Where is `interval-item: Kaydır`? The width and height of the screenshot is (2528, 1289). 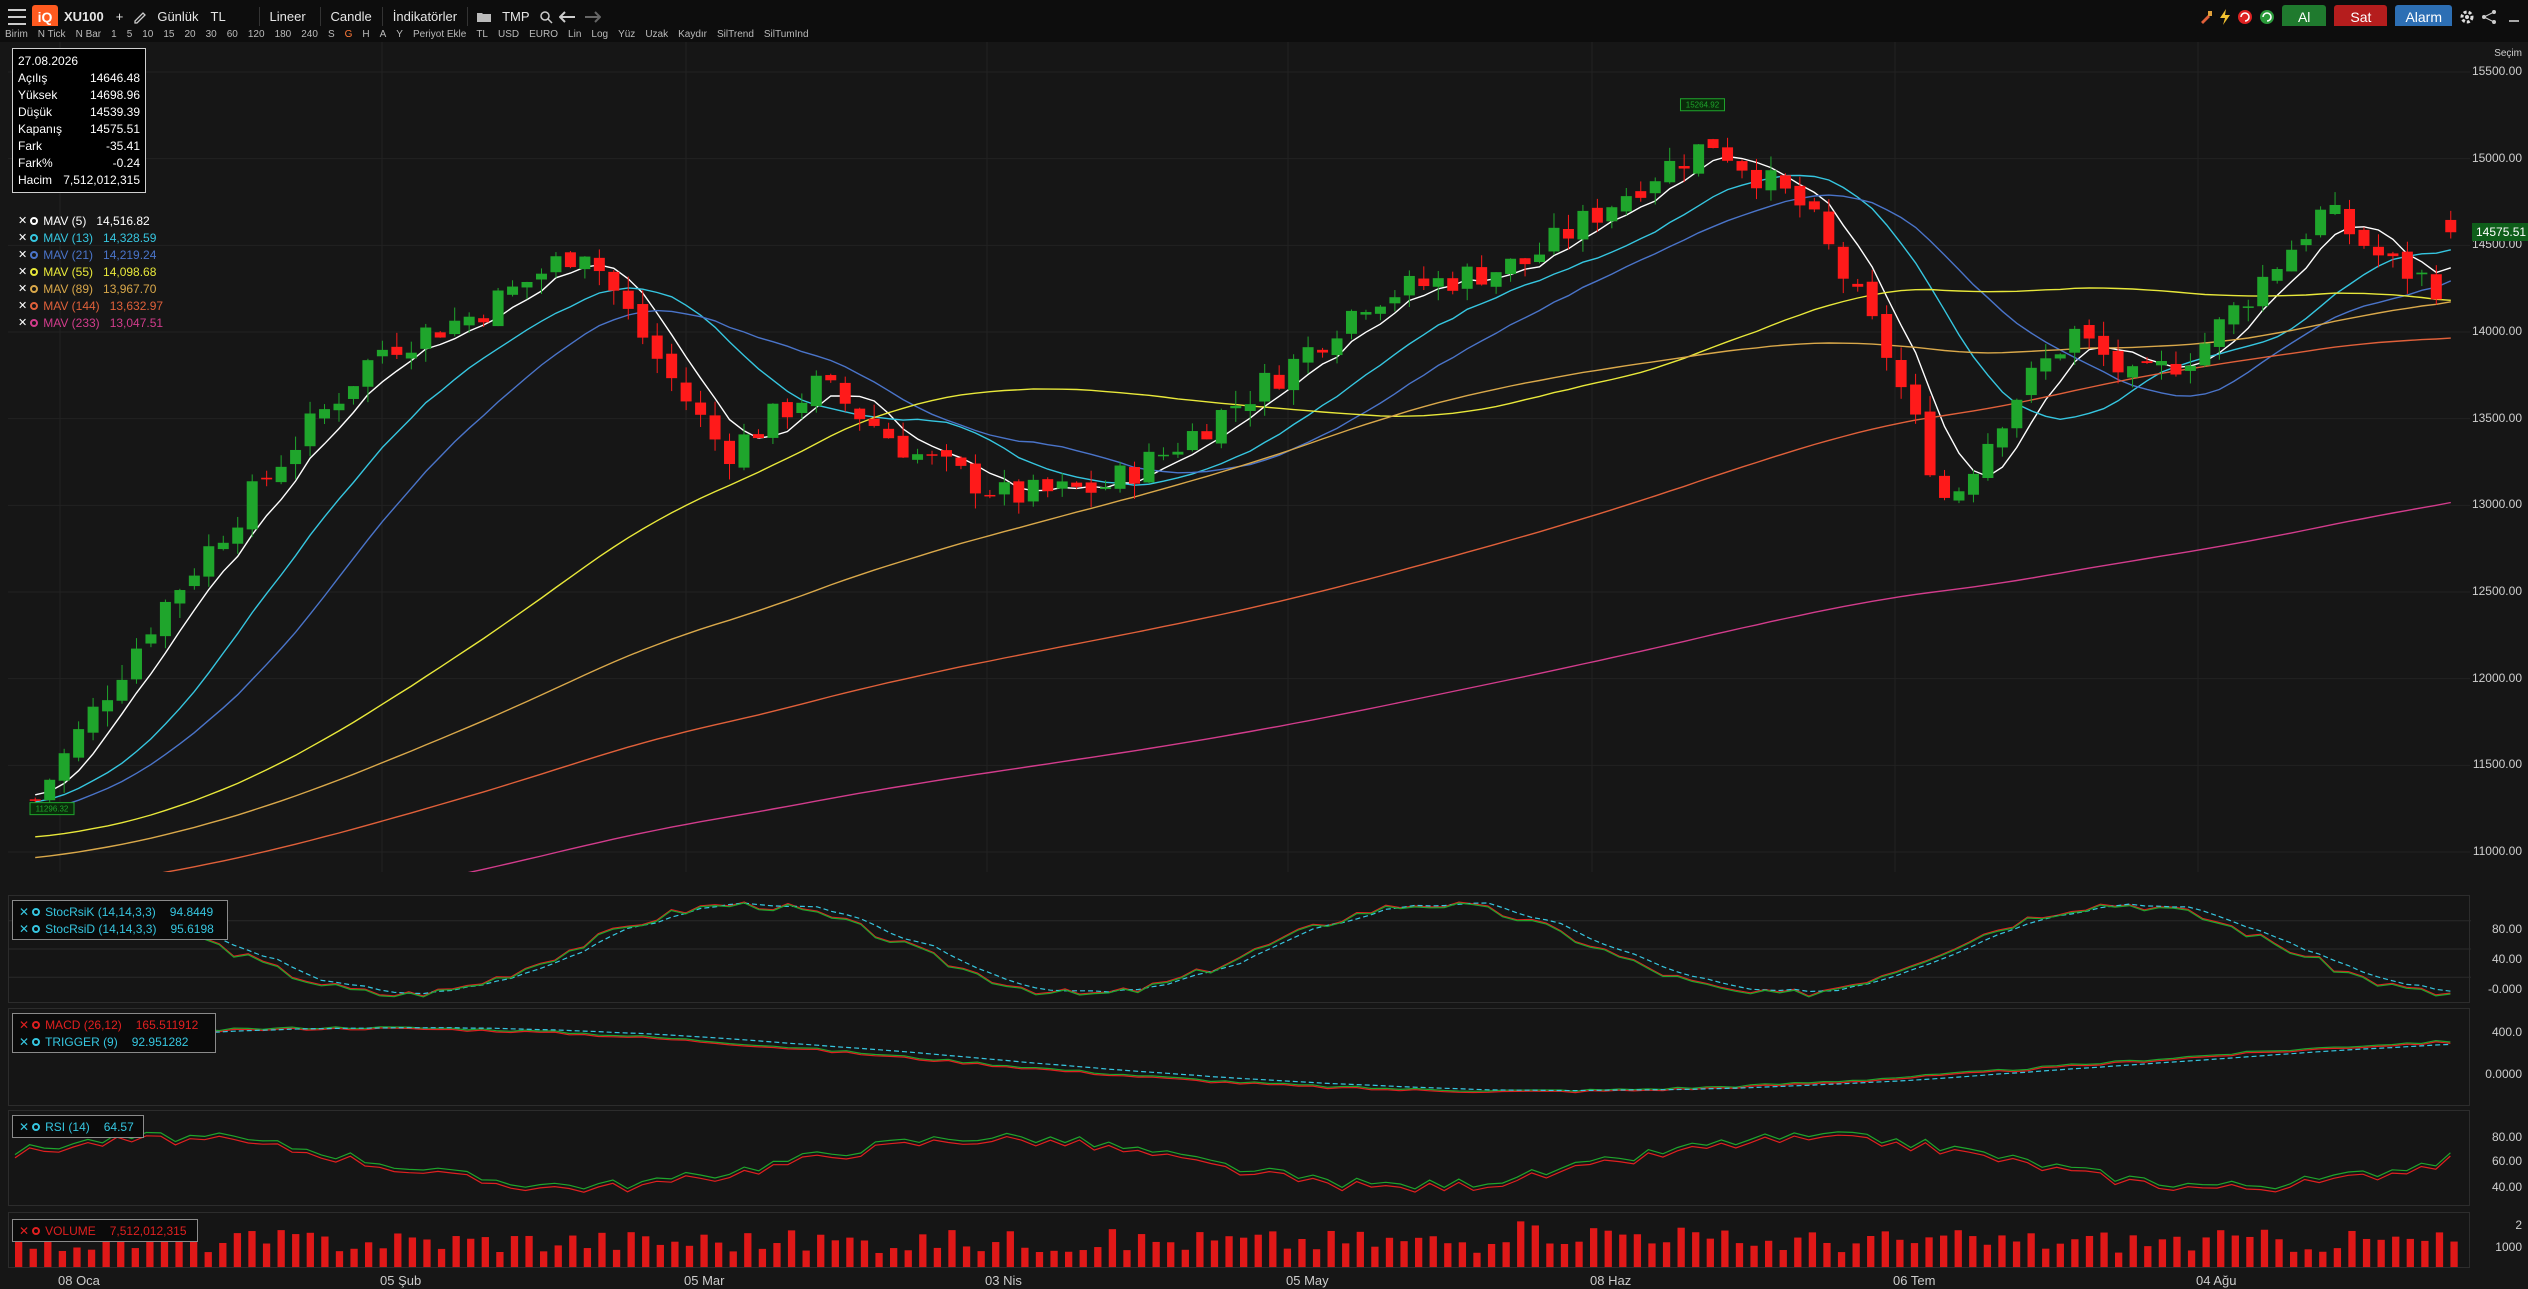 interval-item: Kaydır is located at coordinates (692, 34).